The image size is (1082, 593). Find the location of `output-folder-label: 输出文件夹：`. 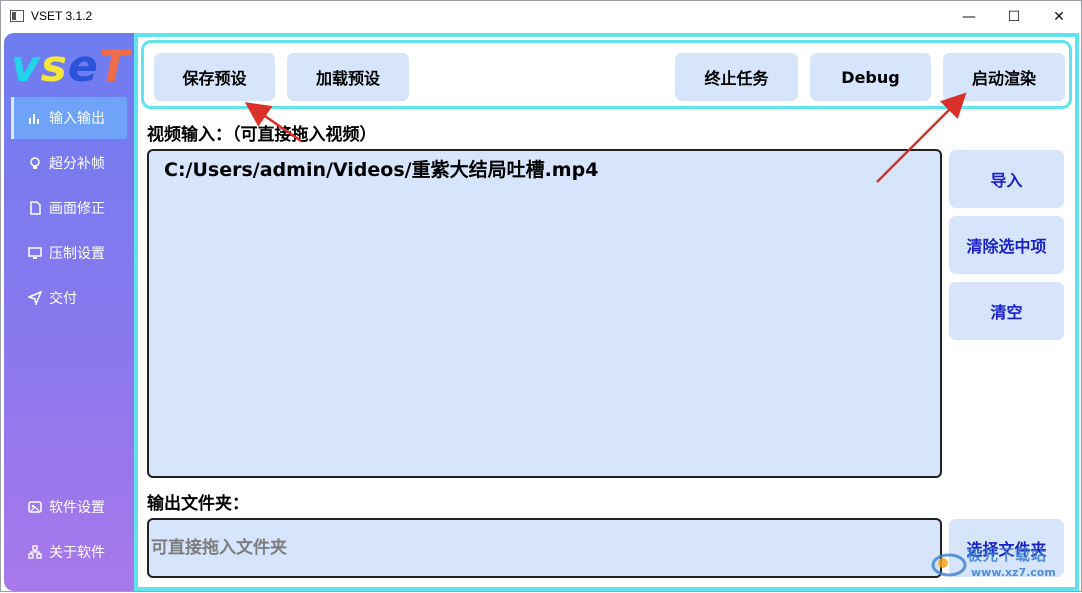

output-folder-label: 输出文件夹： is located at coordinates (198, 504).